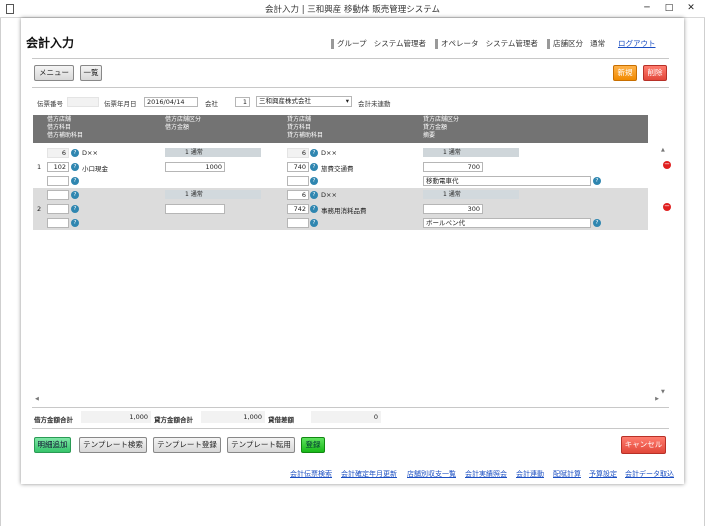 This screenshot has width=705, height=526. Describe the element at coordinates (352, 43) in the screenshot. I see `group-label: グループ` at that location.